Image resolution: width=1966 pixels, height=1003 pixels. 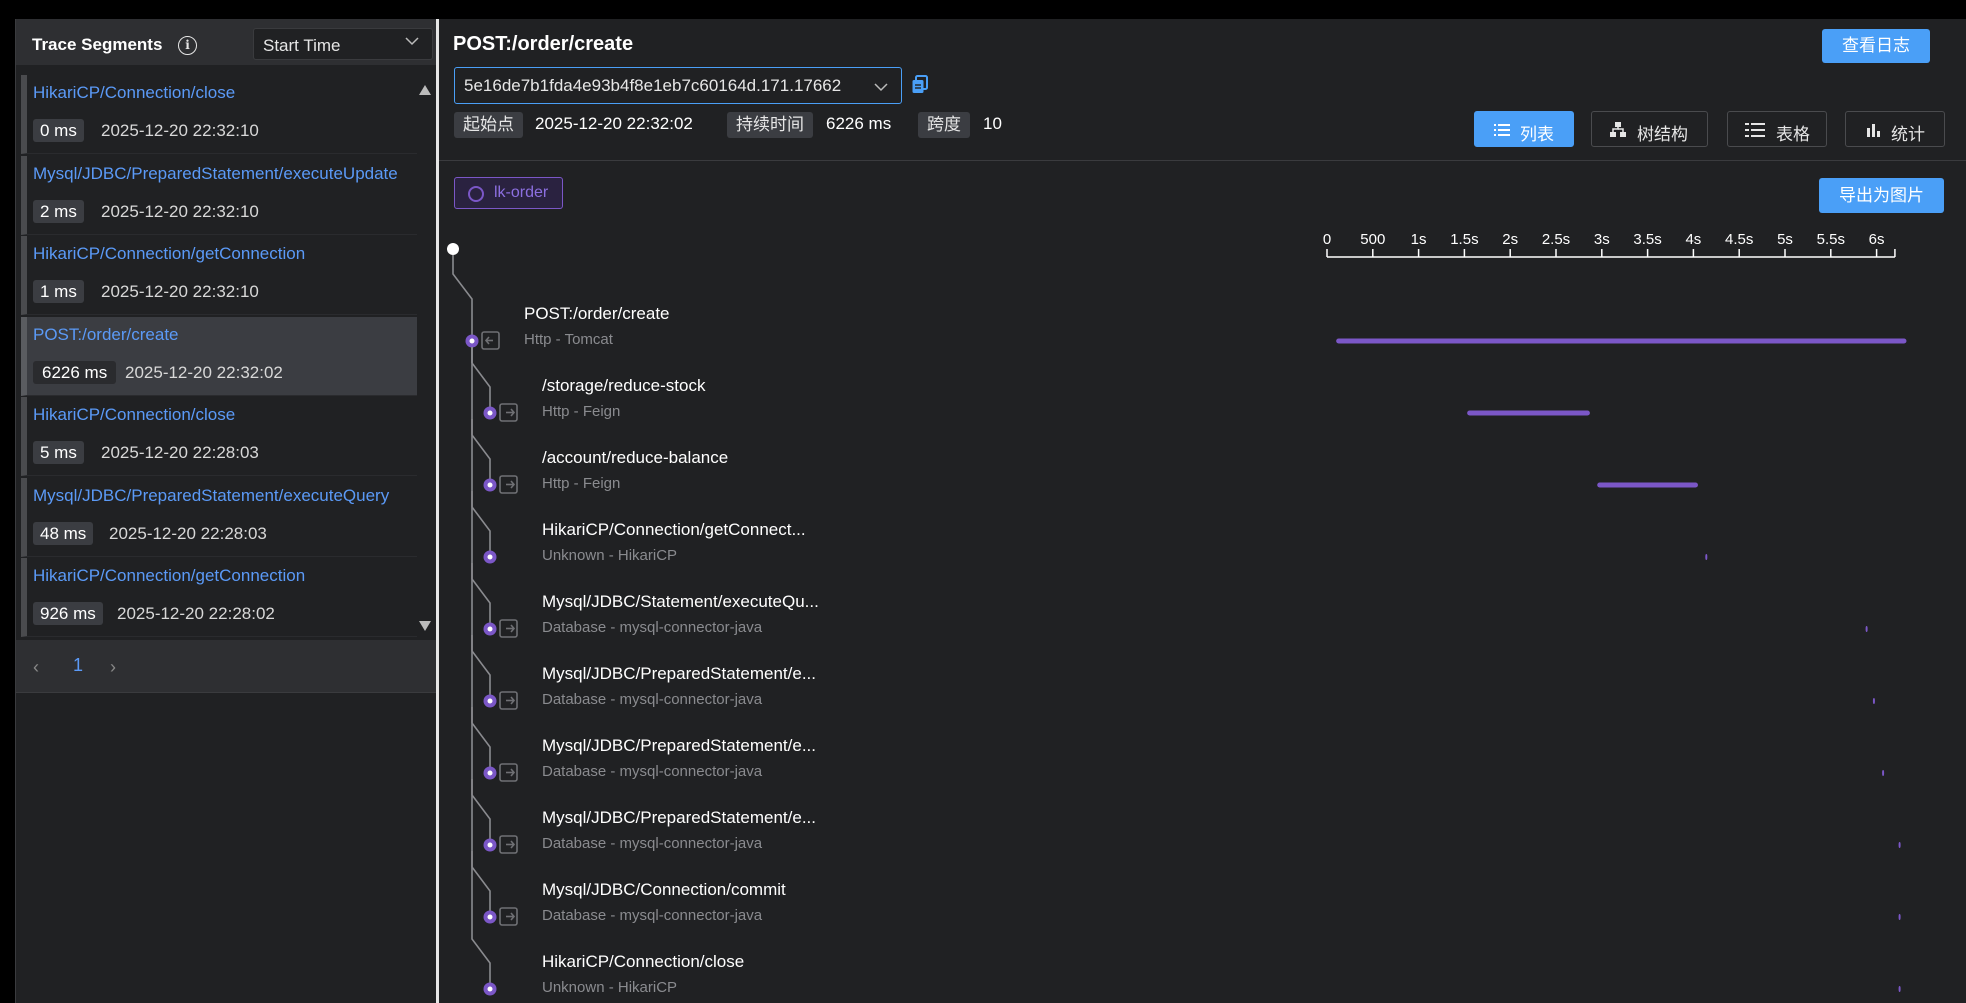 I want to click on axis-tick-label: 6s, so click(x=1877, y=239).